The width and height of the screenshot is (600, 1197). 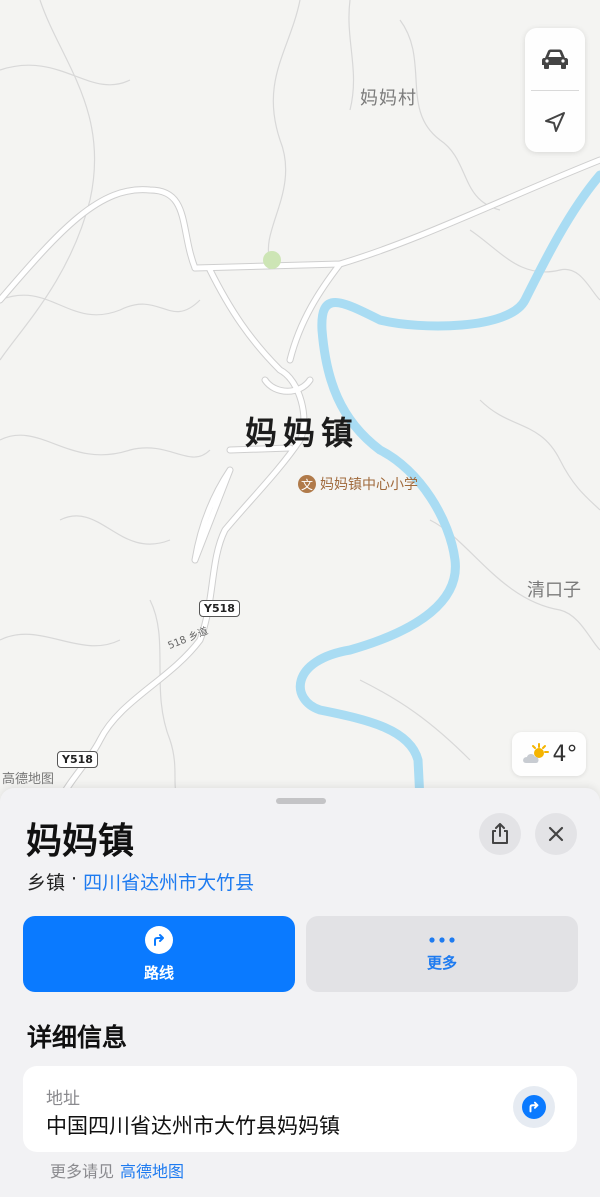 I want to click on poi-school: 文 妈妈镇中心小学, so click(x=358, y=484).